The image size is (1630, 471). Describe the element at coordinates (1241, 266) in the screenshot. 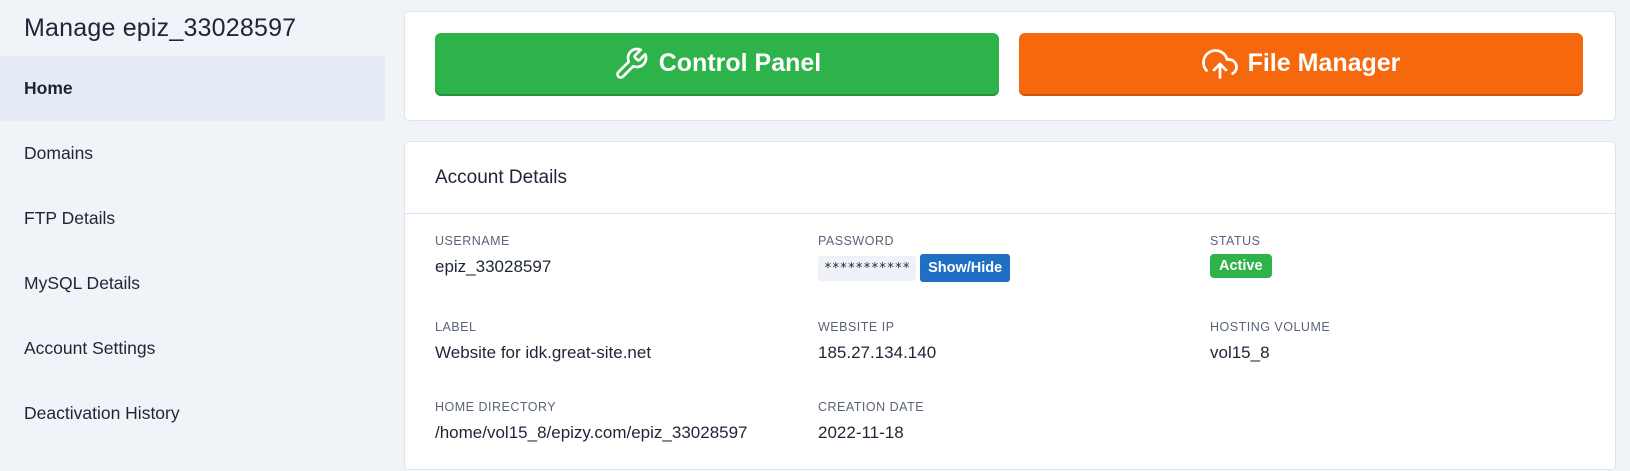

I see `status-badge: Active` at that location.